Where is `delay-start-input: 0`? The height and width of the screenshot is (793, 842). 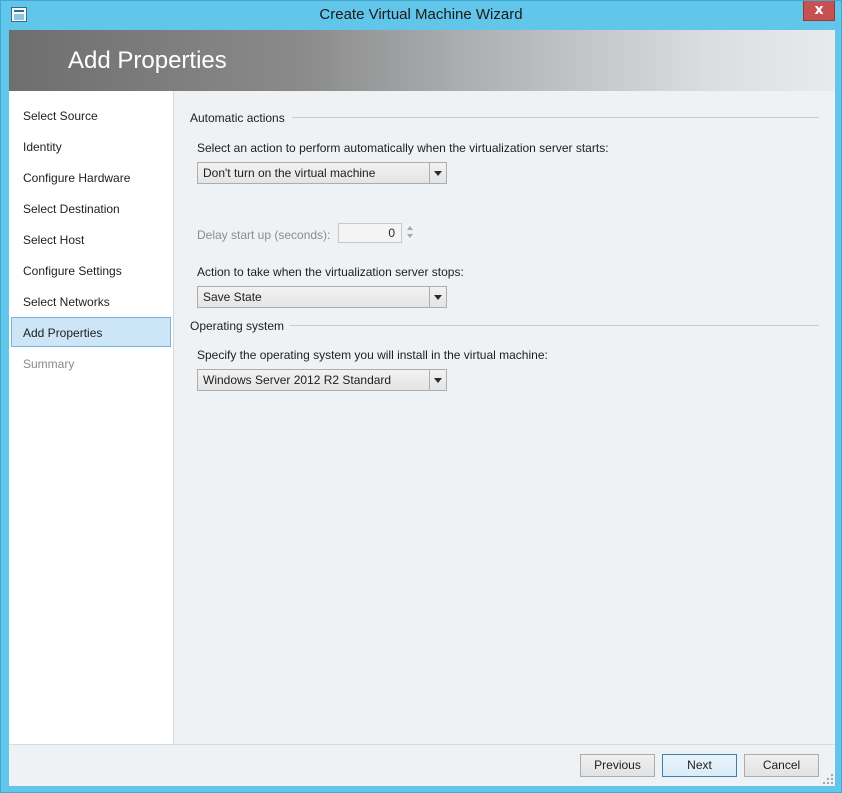
delay-start-input: 0 is located at coordinates (370, 233).